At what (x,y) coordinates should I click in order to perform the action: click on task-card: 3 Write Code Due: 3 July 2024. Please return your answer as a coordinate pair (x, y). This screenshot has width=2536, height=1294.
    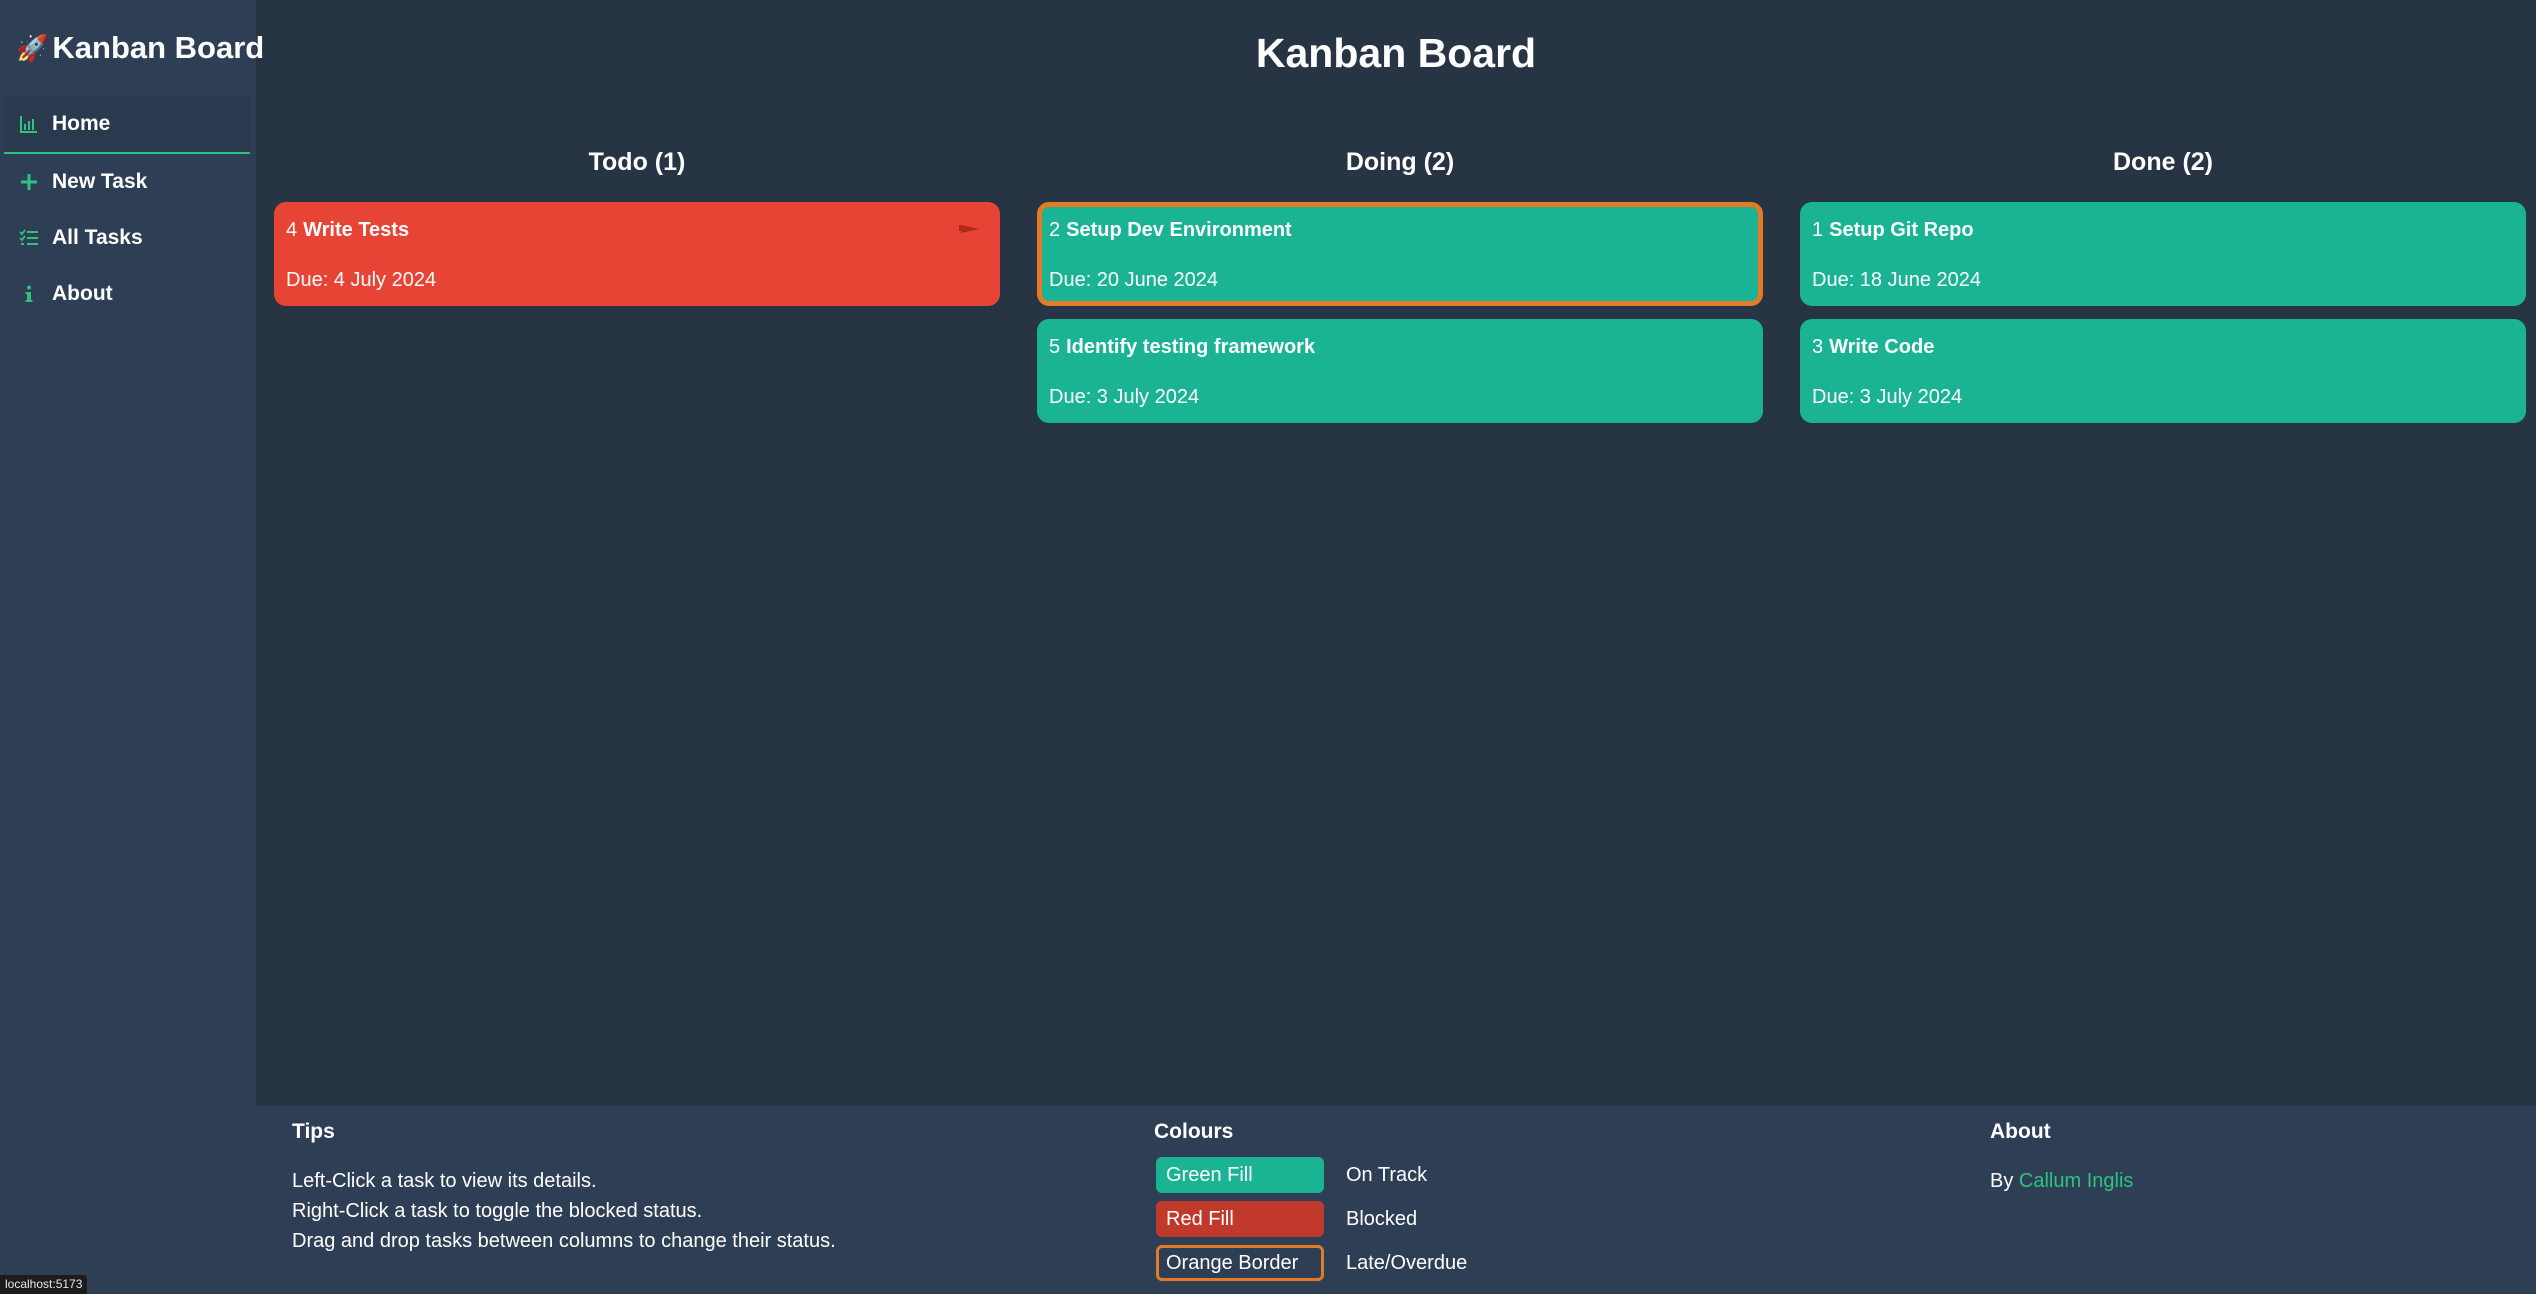
    Looking at the image, I should click on (2163, 371).